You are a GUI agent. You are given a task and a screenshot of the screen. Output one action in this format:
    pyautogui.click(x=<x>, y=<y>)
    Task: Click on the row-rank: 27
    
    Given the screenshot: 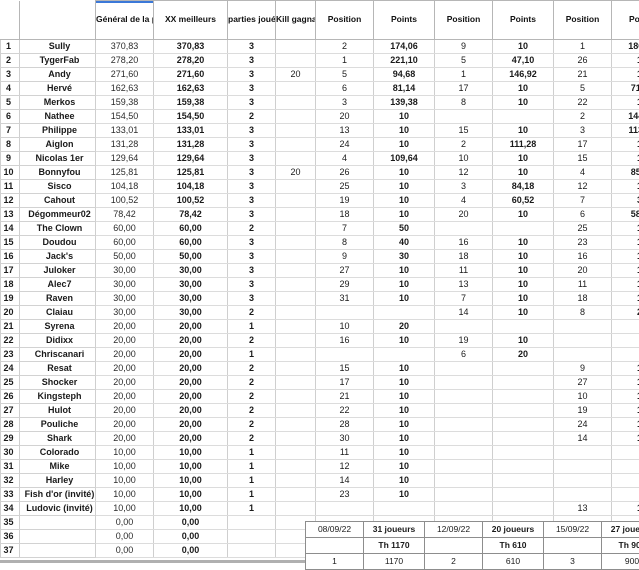 What is the action you would take?
    pyautogui.click(x=10, y=411)
    